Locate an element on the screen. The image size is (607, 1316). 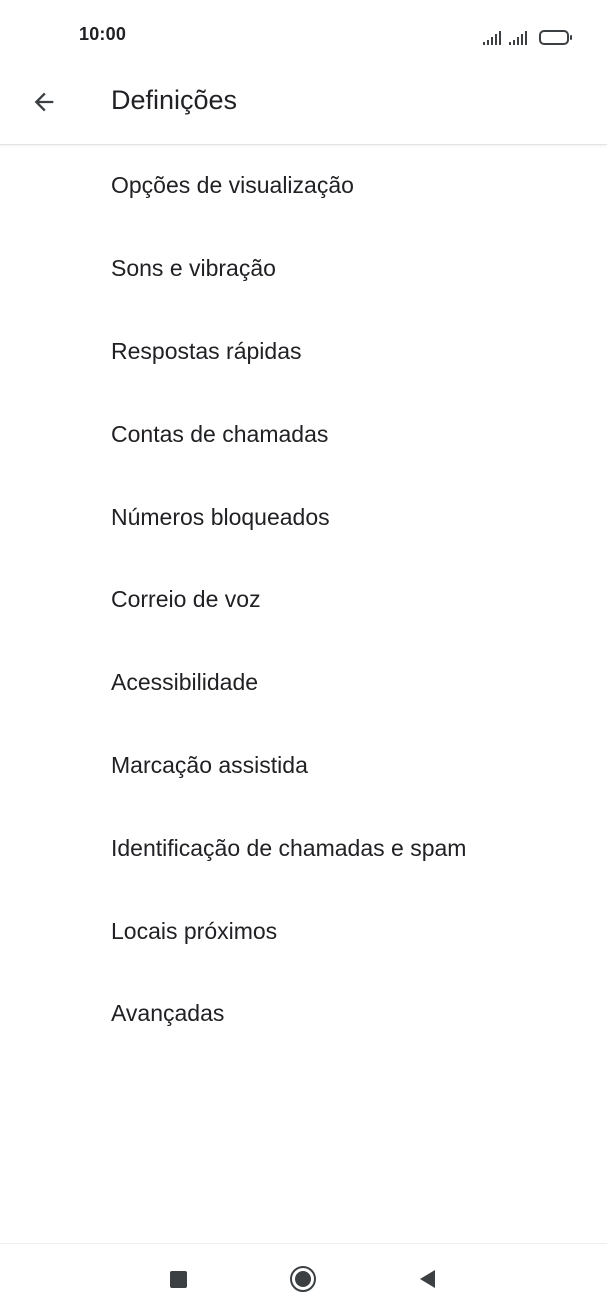
settings-item-display-options: Opções de visualização is located at coordinates (303, 185).